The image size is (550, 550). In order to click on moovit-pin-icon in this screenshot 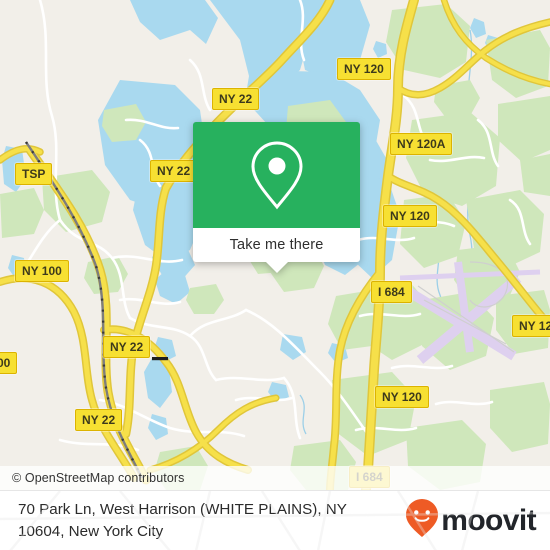, I will do `click(422, 520)`.